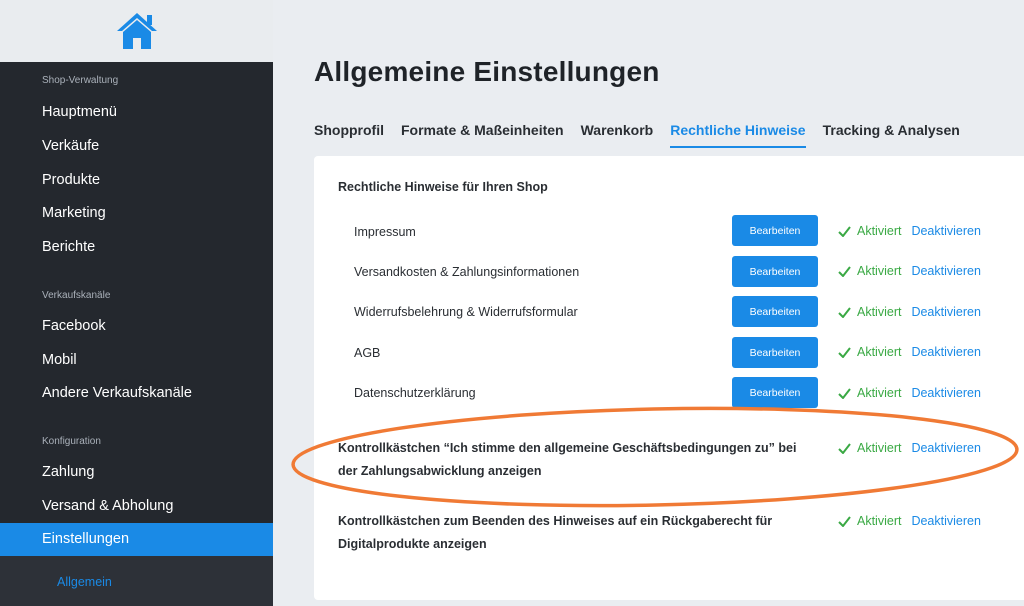  I want to click on sidebar-subnav, so click(136, 581).